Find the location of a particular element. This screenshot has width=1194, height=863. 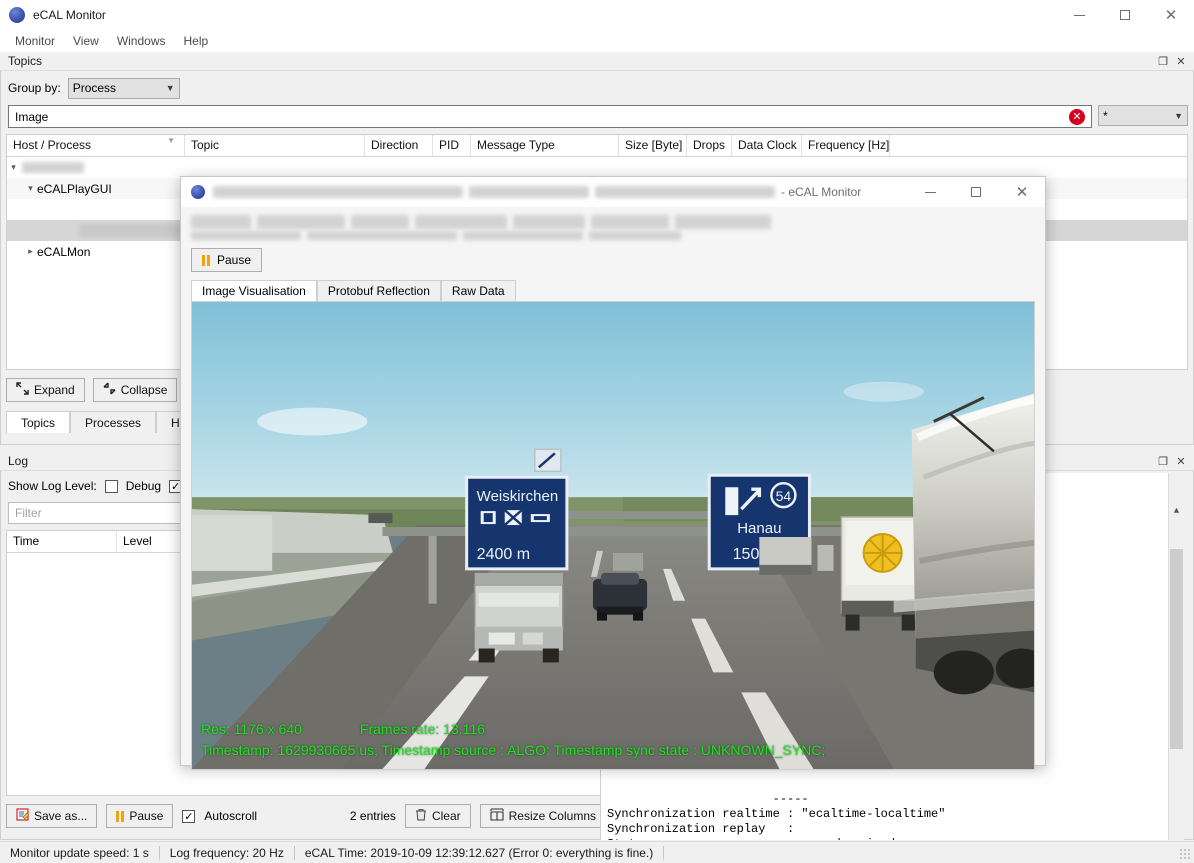

window-controls: ✕ is located at coordinates (1125, 15).